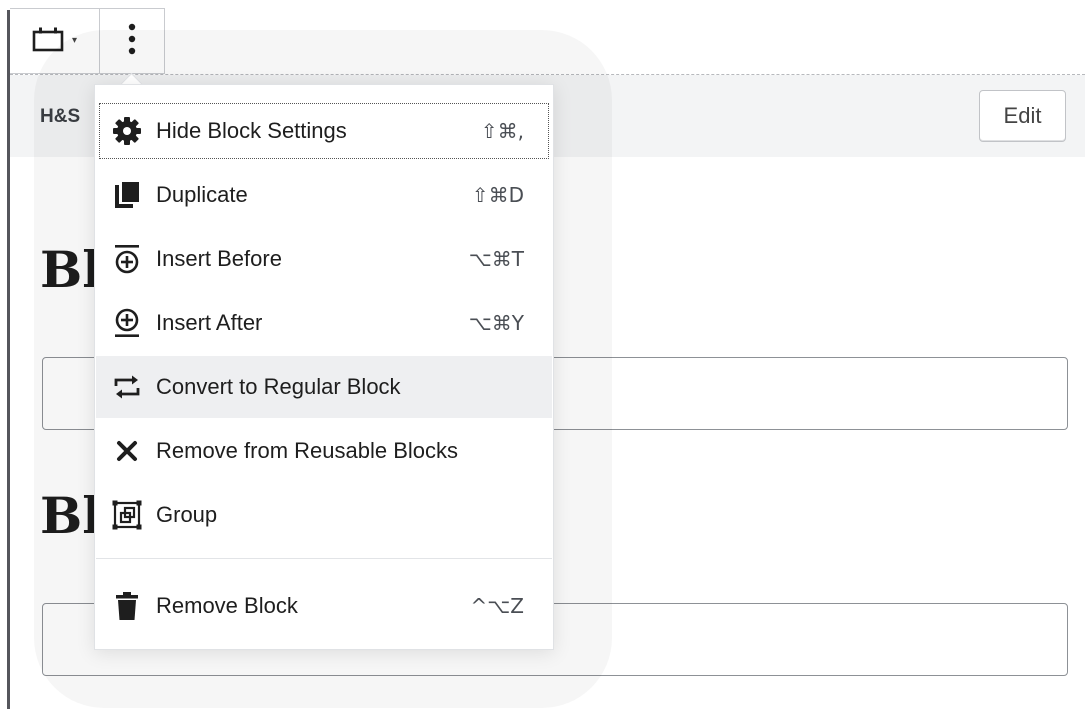 The image size is (1085, 709). What do you see at coordinates (126, 195) in the screenshot?
I see `duplicate-icon` at bounding box center [126, 195].